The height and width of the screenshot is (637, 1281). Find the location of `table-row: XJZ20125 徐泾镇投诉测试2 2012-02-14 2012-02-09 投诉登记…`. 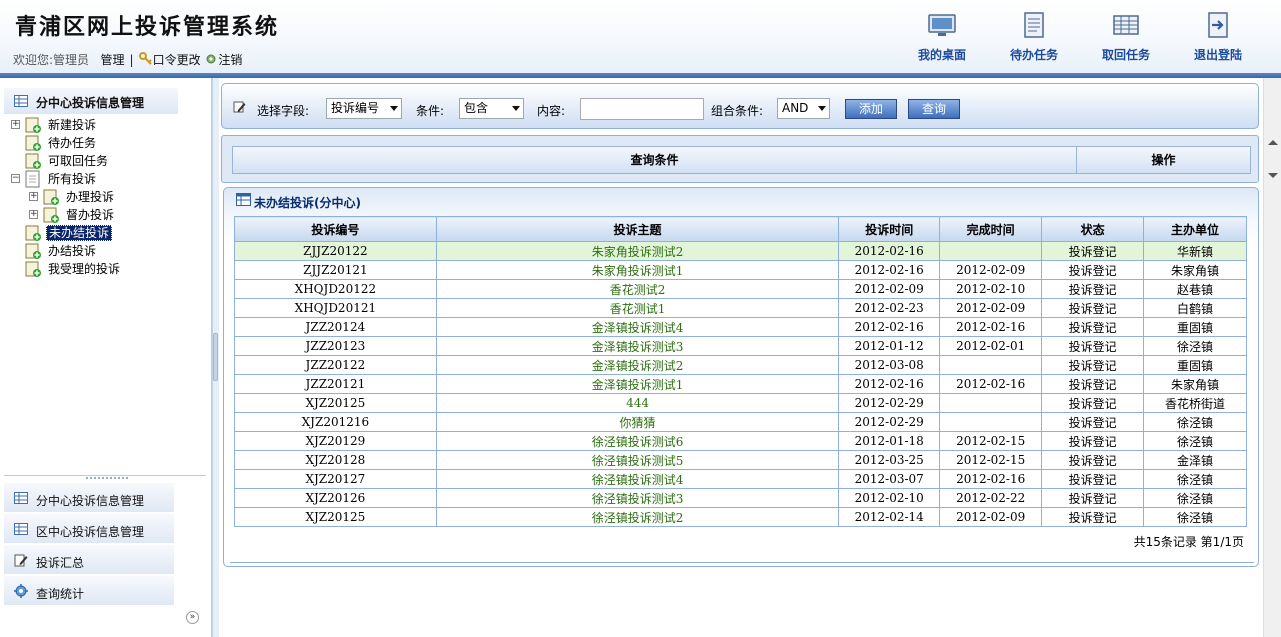

table-row: XJZ20125 徐泾镇投诉测试2 2012-02-14 2012-02-09 投诉登记… is located at coordinates (740, 517).